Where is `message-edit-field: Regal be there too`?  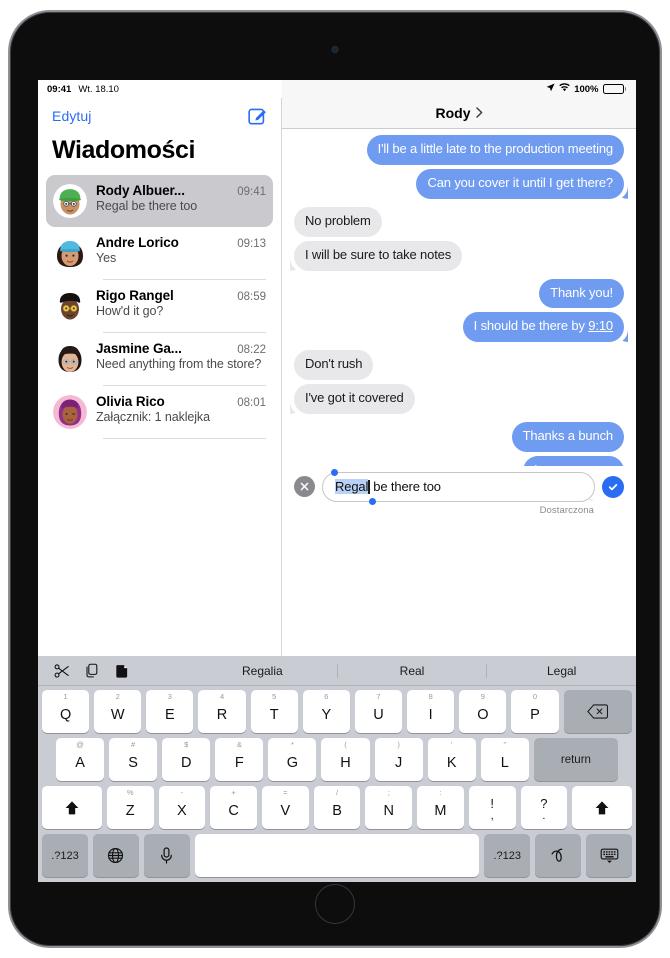
message-edit-field: Regal be there too is located at coordinates (458, 486).